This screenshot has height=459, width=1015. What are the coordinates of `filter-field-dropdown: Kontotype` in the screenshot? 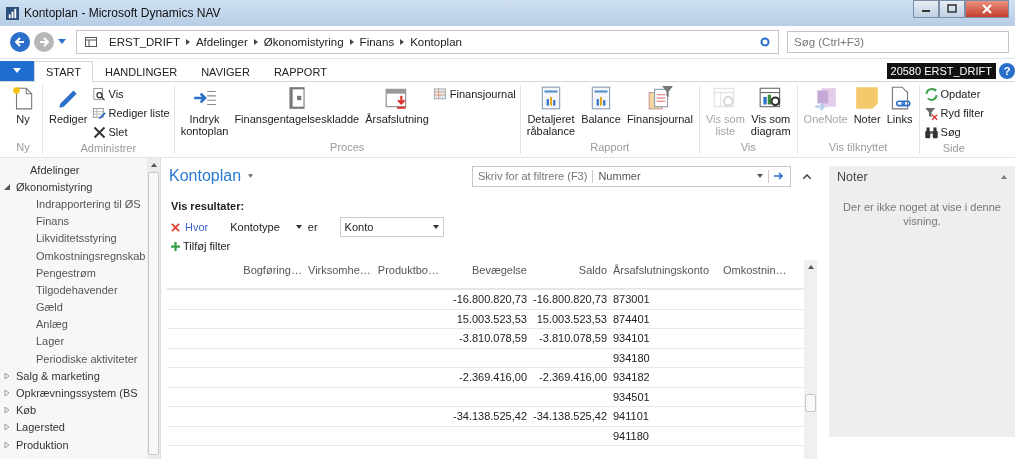 It's located at (255, 227).